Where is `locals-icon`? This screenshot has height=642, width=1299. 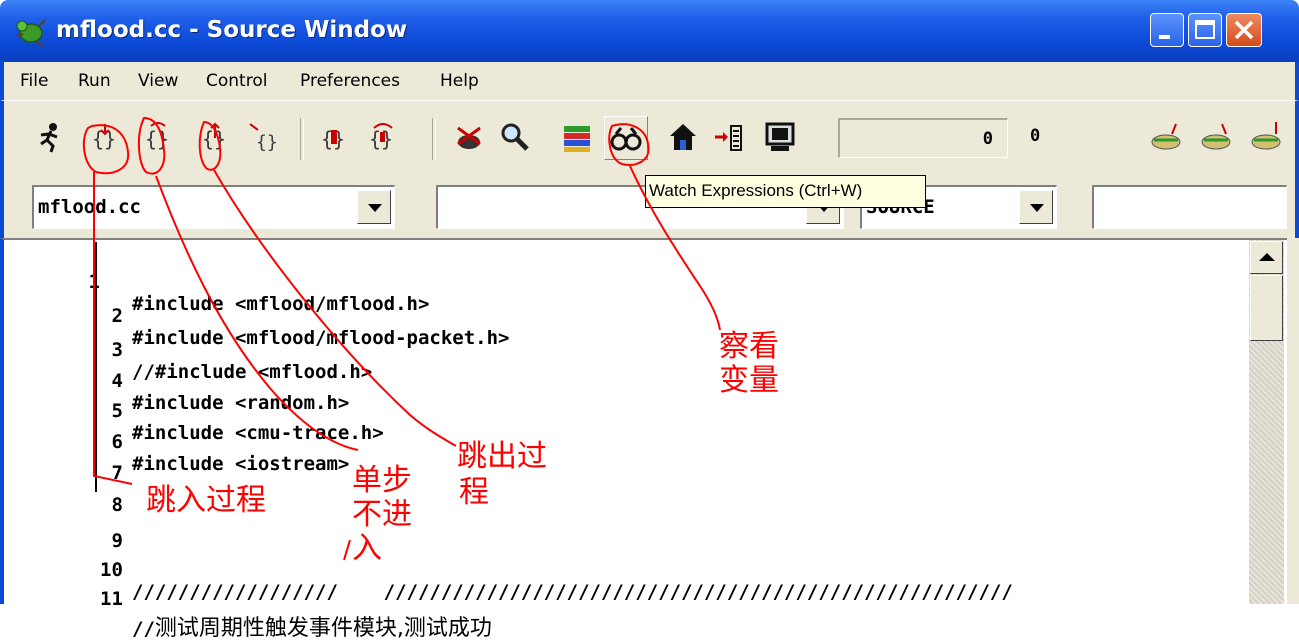
locals-icon is located at coordinates (730, 137).